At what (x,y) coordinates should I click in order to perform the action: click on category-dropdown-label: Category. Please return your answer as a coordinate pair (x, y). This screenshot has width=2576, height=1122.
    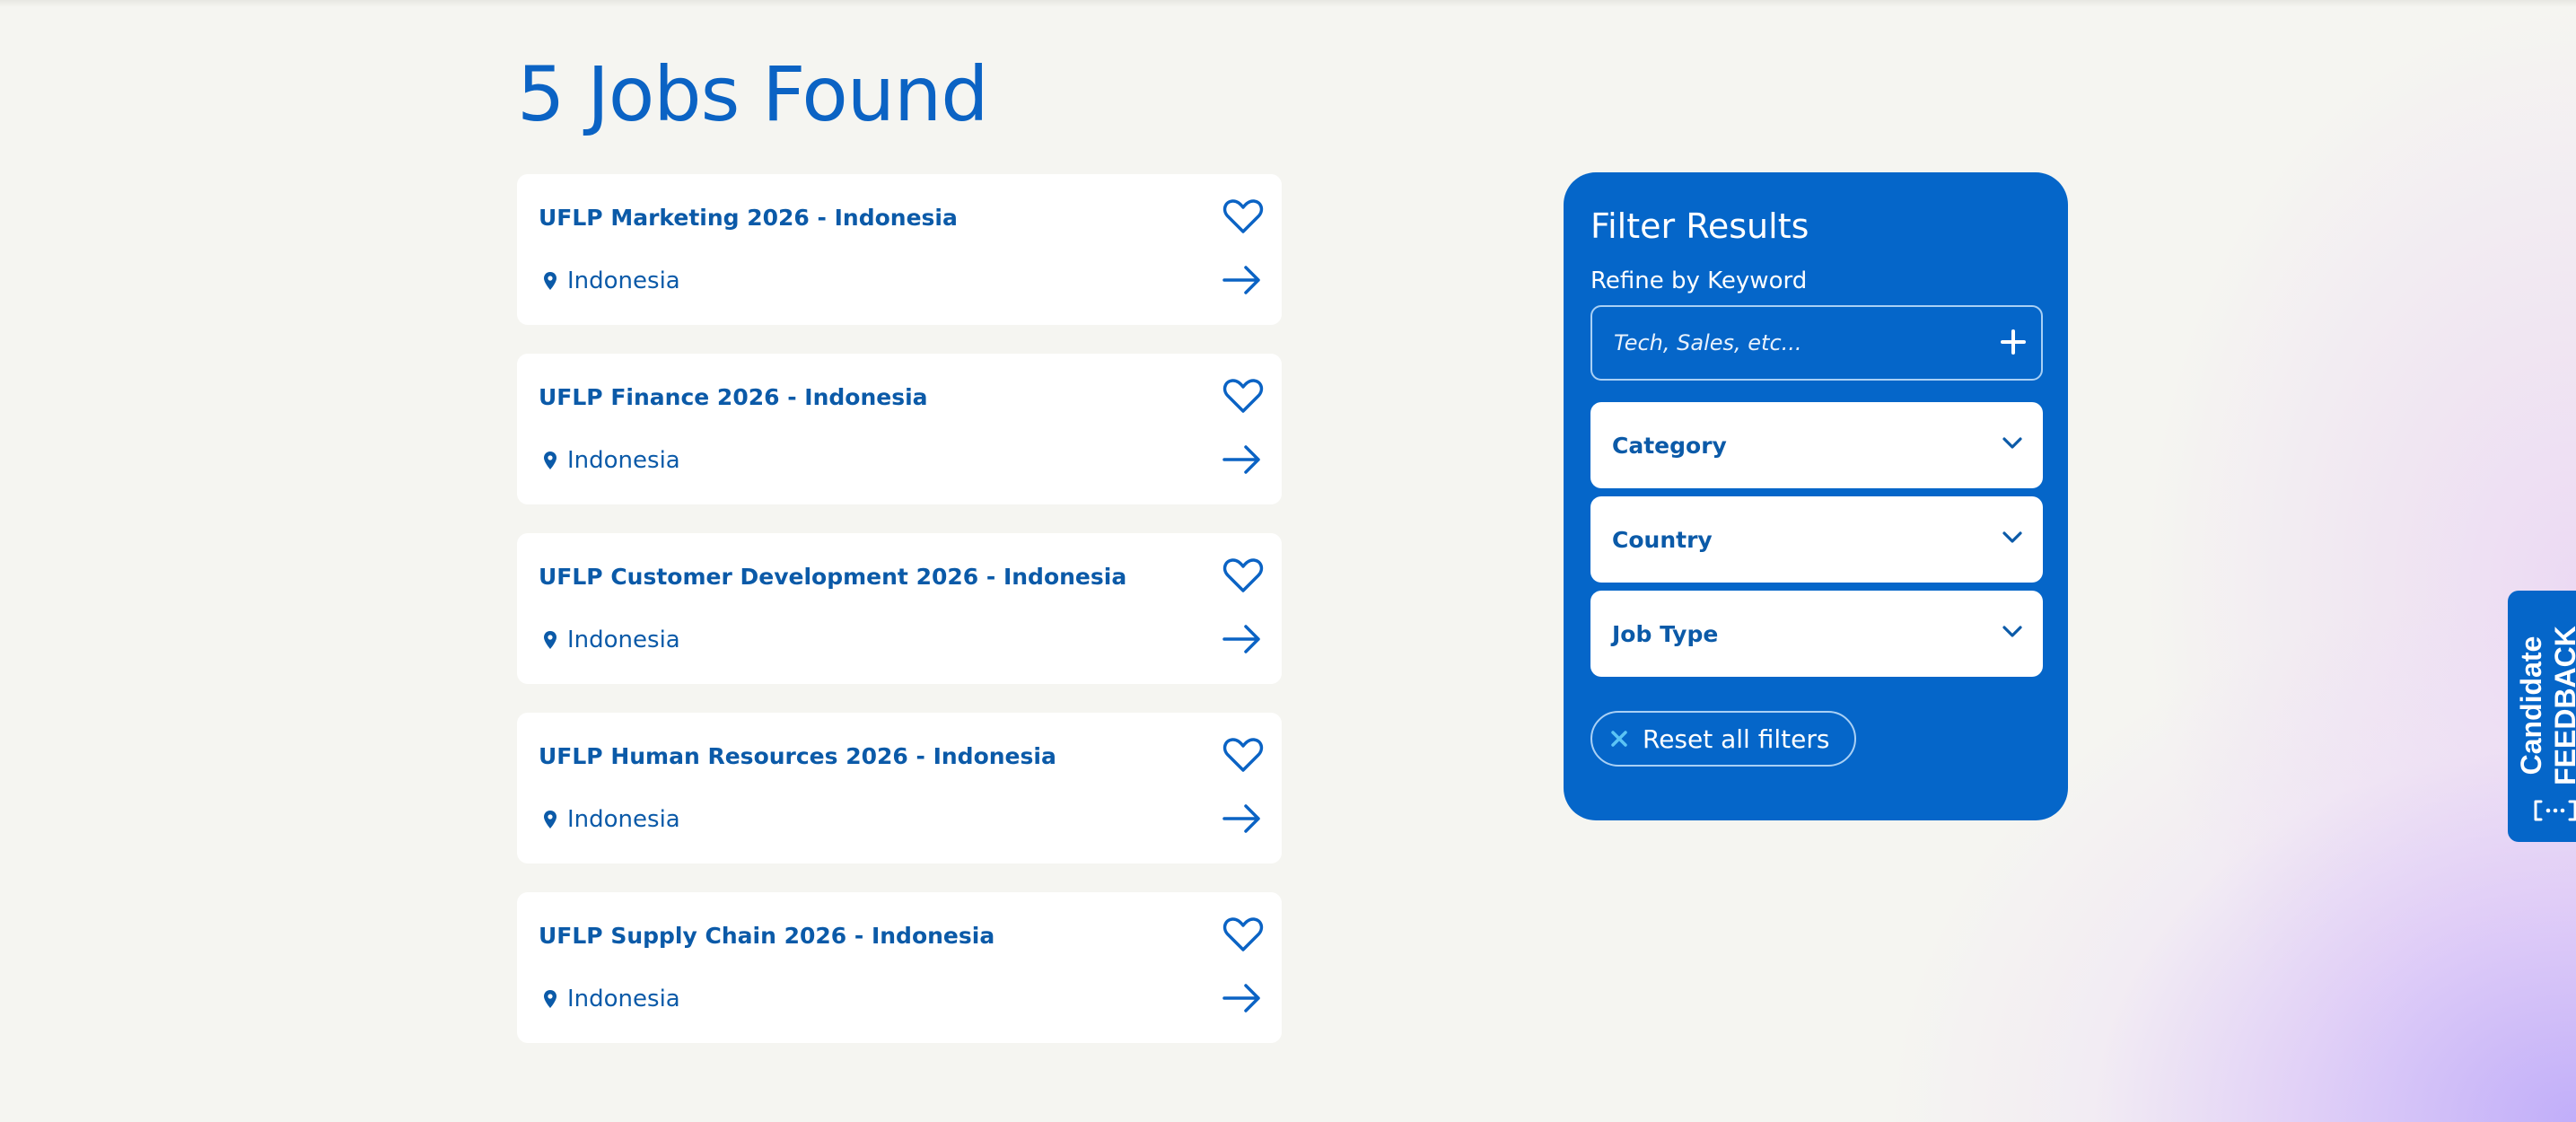
    Looking at the image, I should click on (1669, 446).